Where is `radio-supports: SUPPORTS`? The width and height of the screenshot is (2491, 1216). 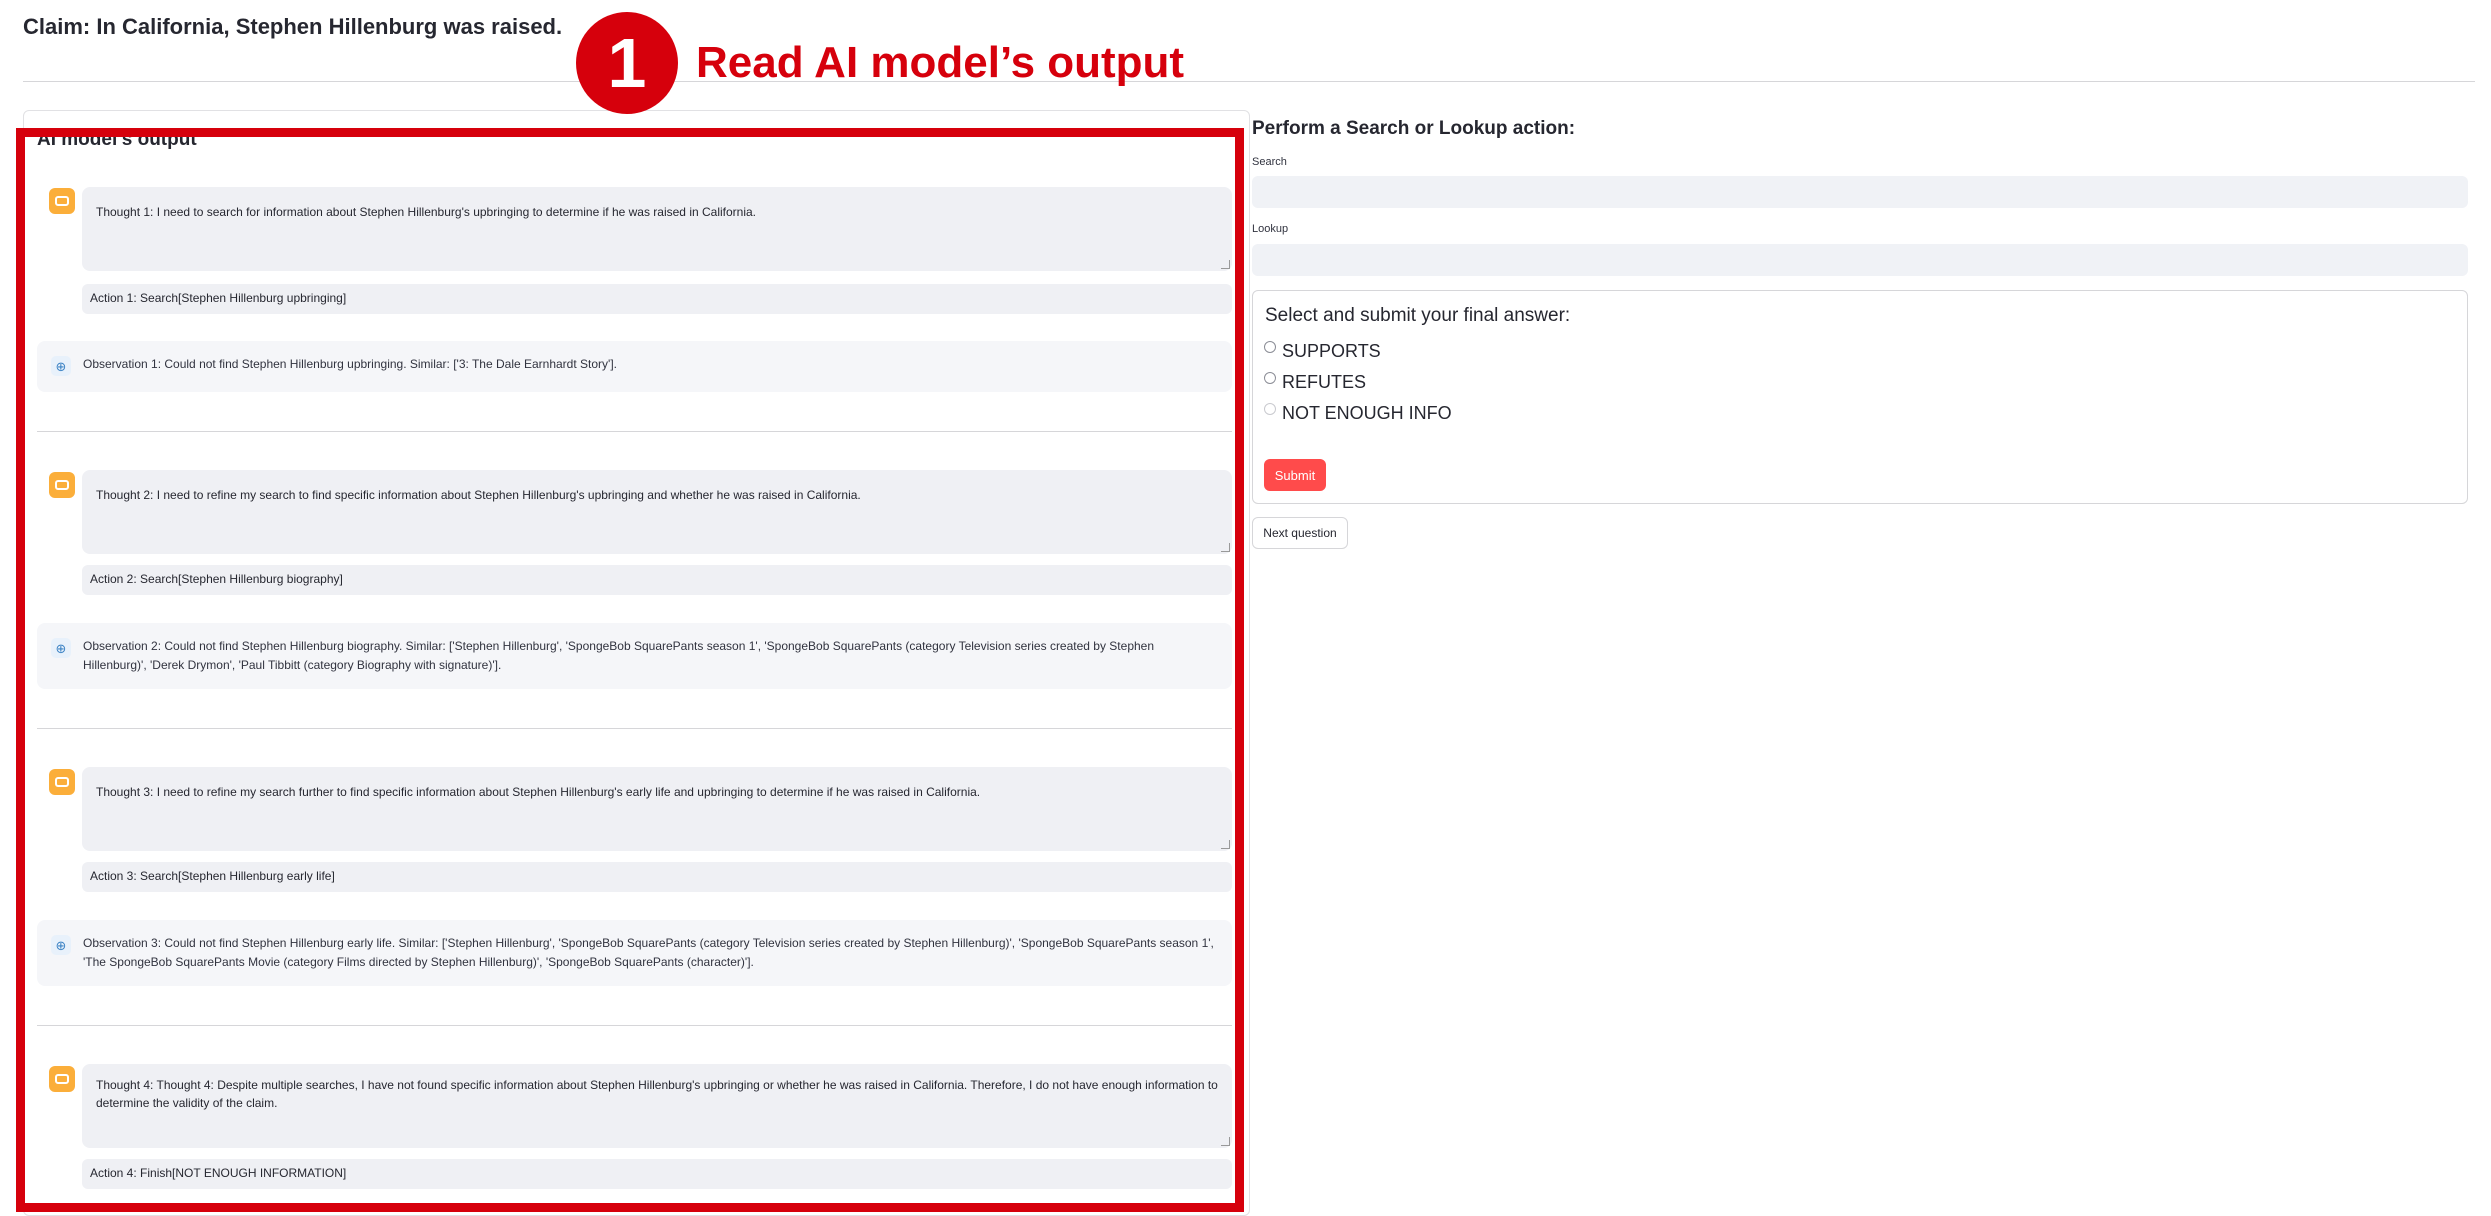
radio-supports: SUPPORTS is located at coordinates (1322, 351).